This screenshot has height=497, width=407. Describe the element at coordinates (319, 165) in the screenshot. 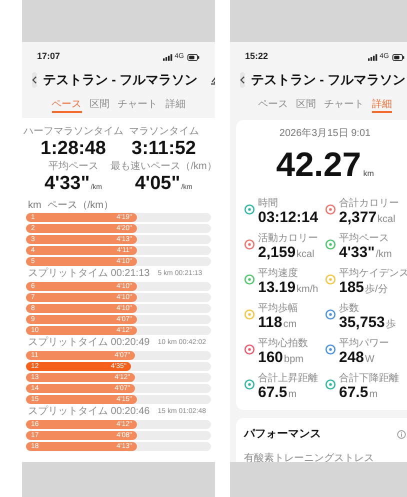

I see `distance-value: 42.27` at that location.